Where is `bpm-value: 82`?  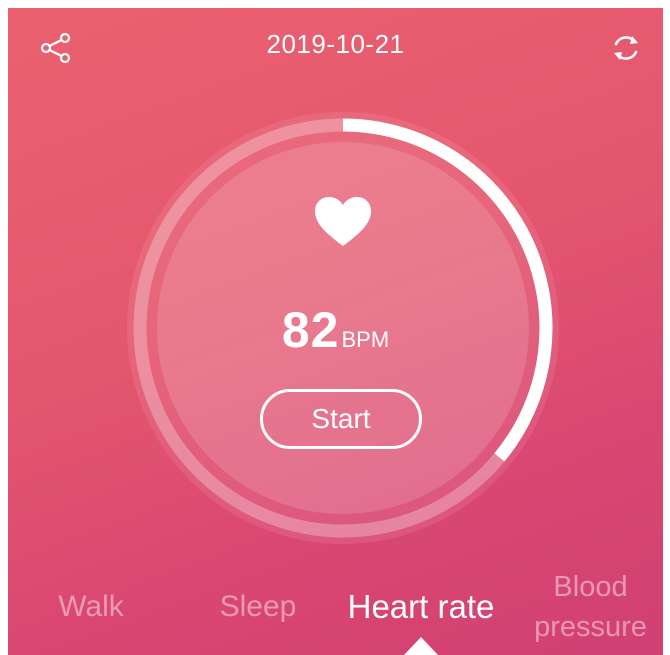 bpm-value: 82 is located at coordinates (310, 330).